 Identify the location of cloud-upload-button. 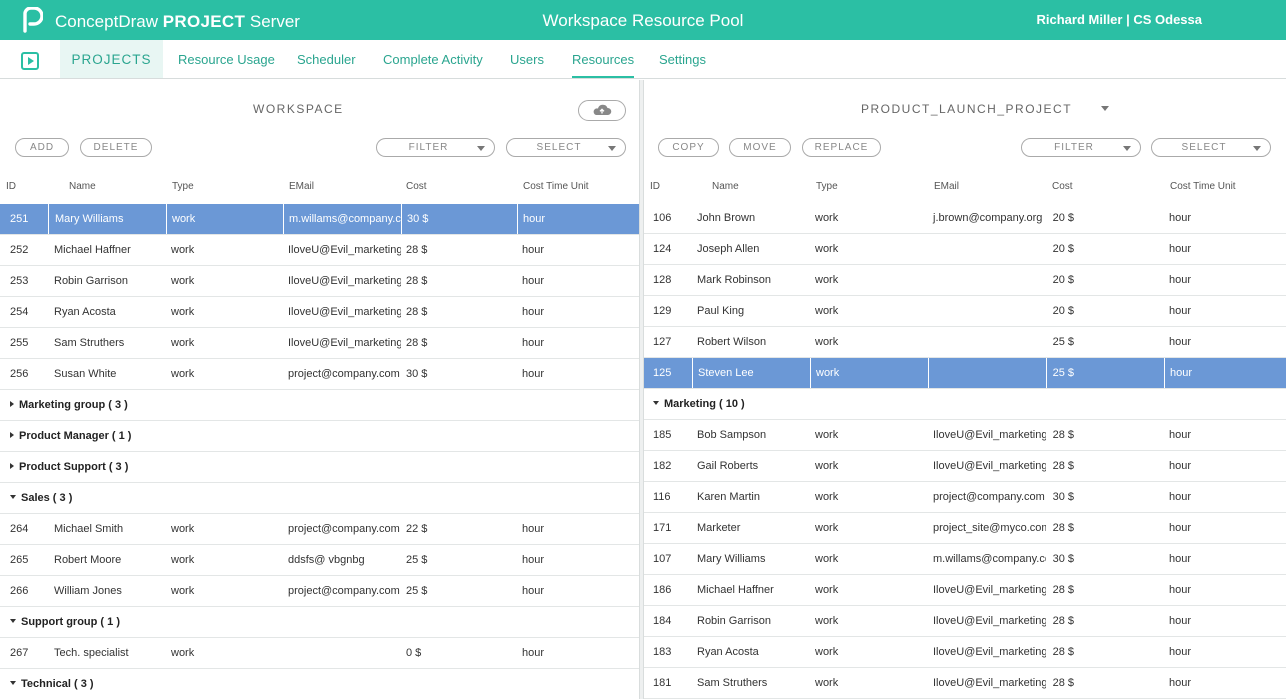
(602, 110).